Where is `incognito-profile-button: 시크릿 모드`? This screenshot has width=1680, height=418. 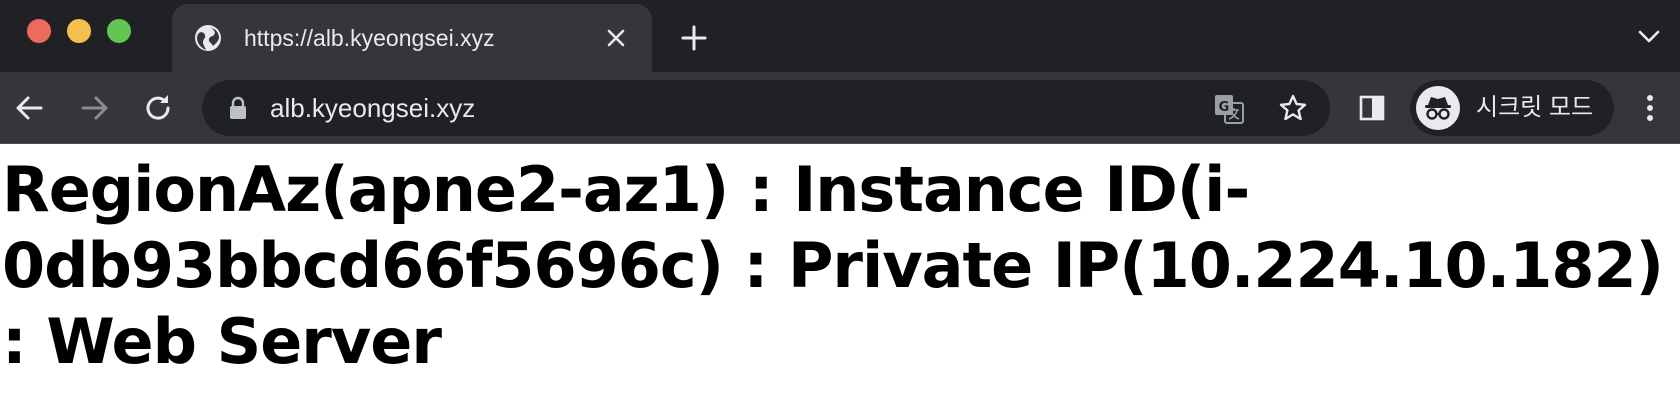 incognito-profile-button: 시크릿 모드 is located at coordinates (1512, 108).